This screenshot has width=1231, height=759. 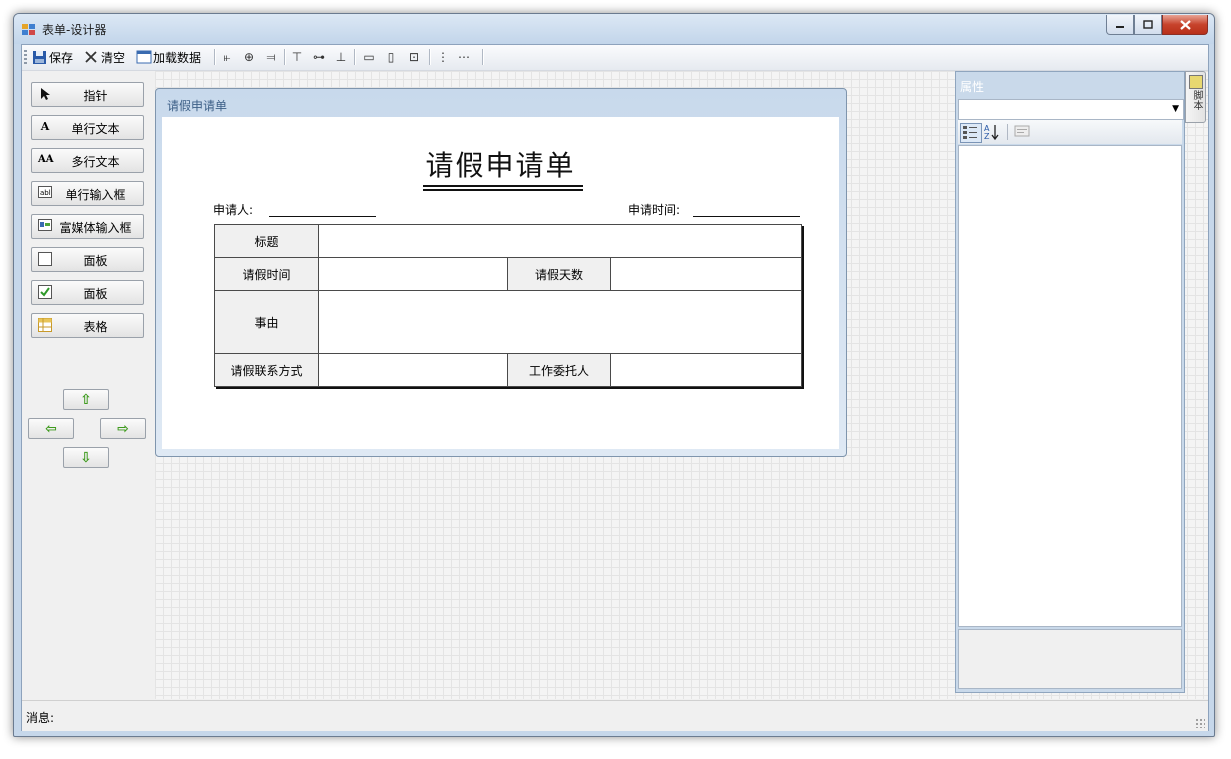 I want to click on tool-label: 面板, so click(x=95, y=261).